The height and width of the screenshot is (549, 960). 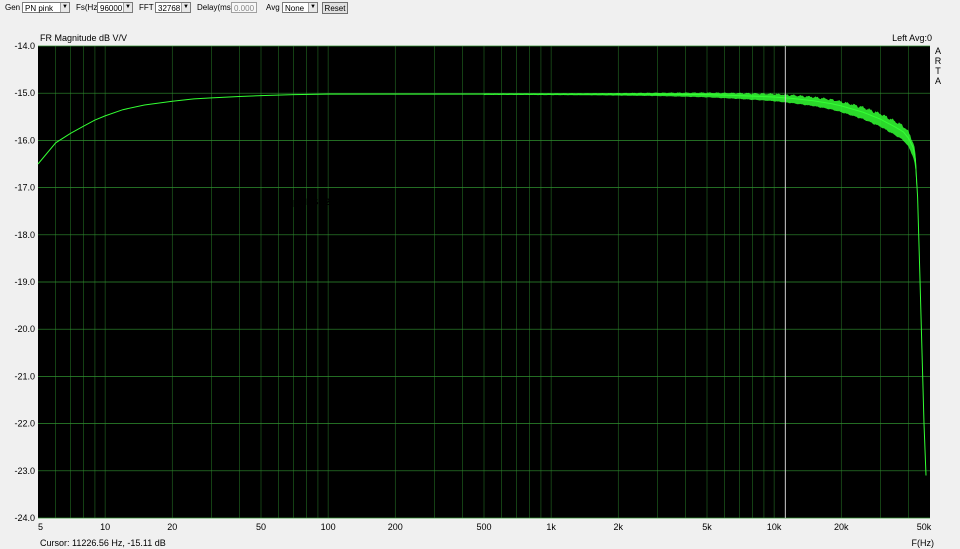 I want to click on x-tick-label: 2k, so click(x=619, y=527).